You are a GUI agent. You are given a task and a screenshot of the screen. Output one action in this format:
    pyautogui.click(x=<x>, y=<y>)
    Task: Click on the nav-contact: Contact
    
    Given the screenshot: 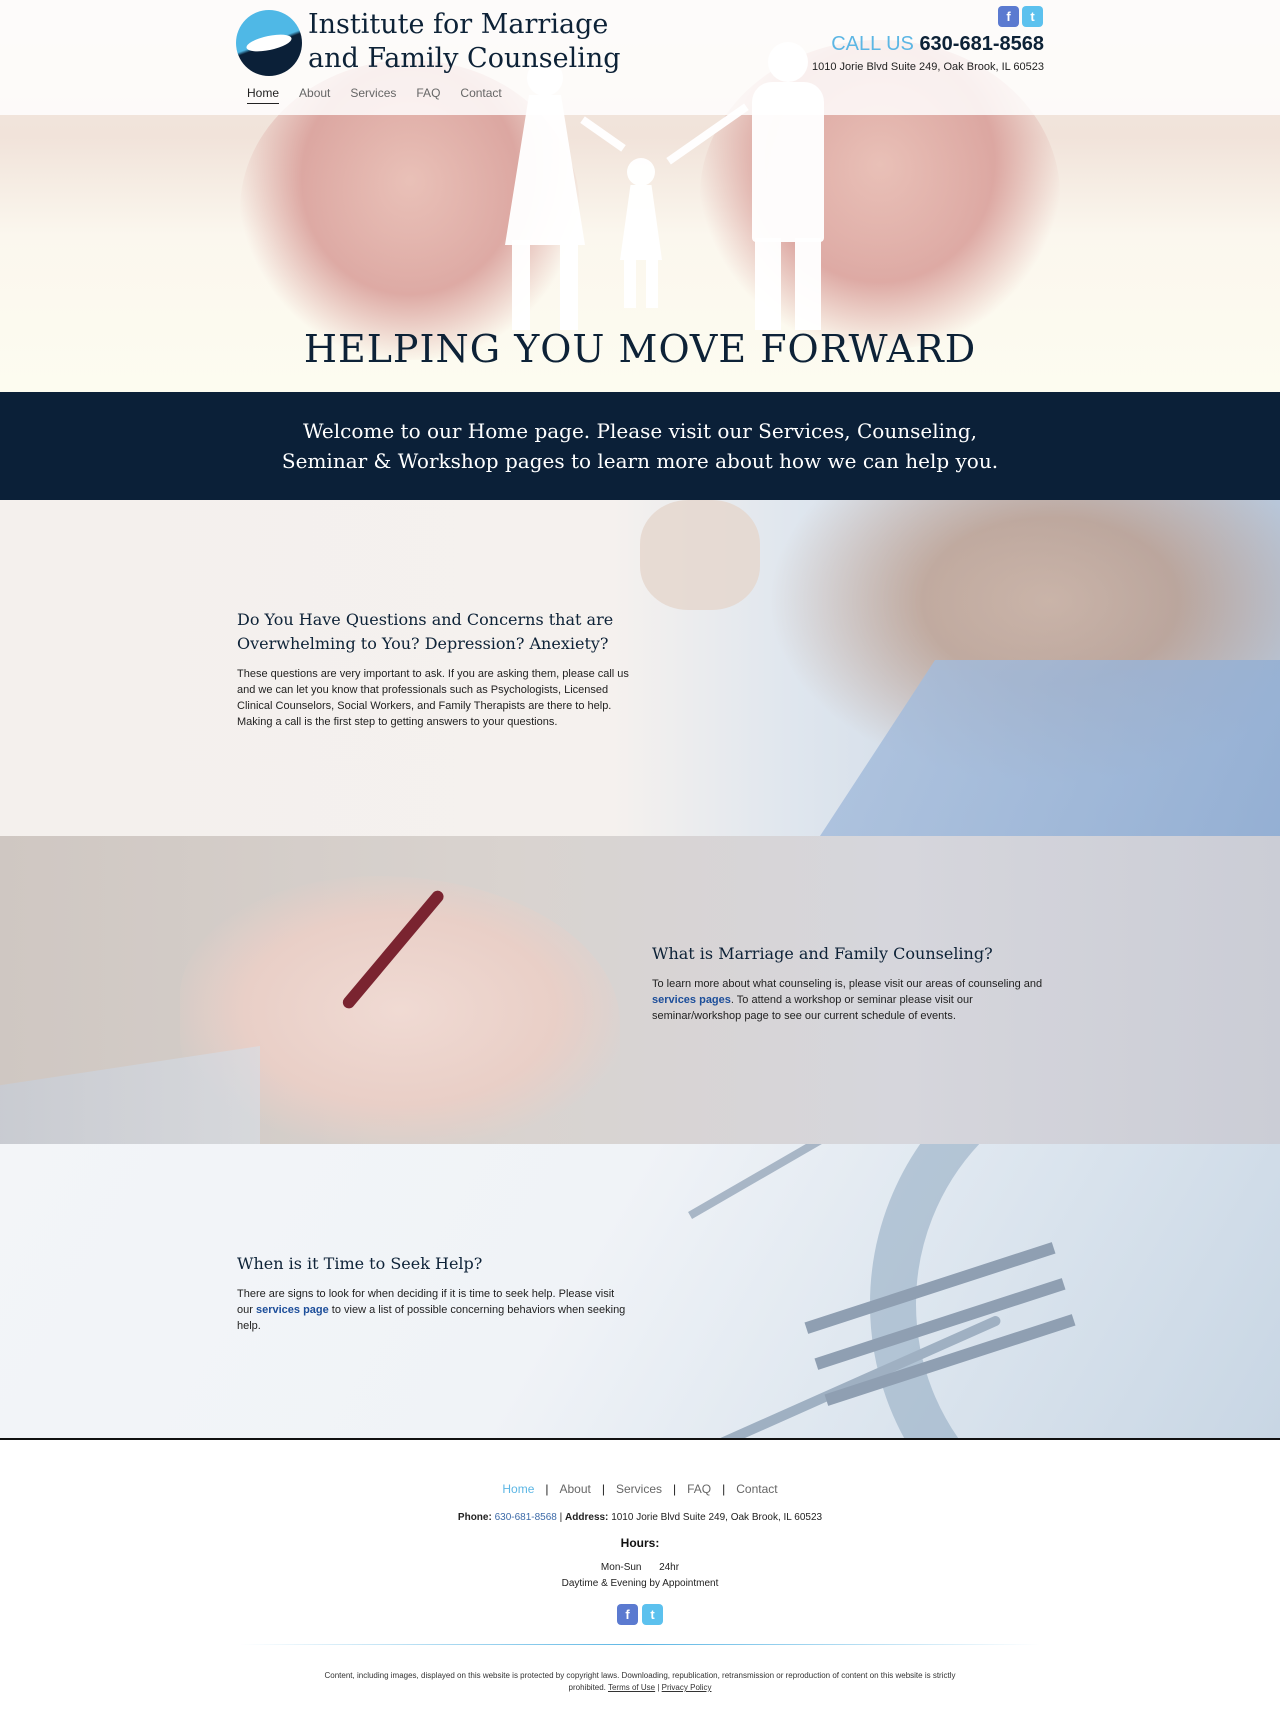 What is the action you would take?
    pyautogui.click(x=480, y=95)
    